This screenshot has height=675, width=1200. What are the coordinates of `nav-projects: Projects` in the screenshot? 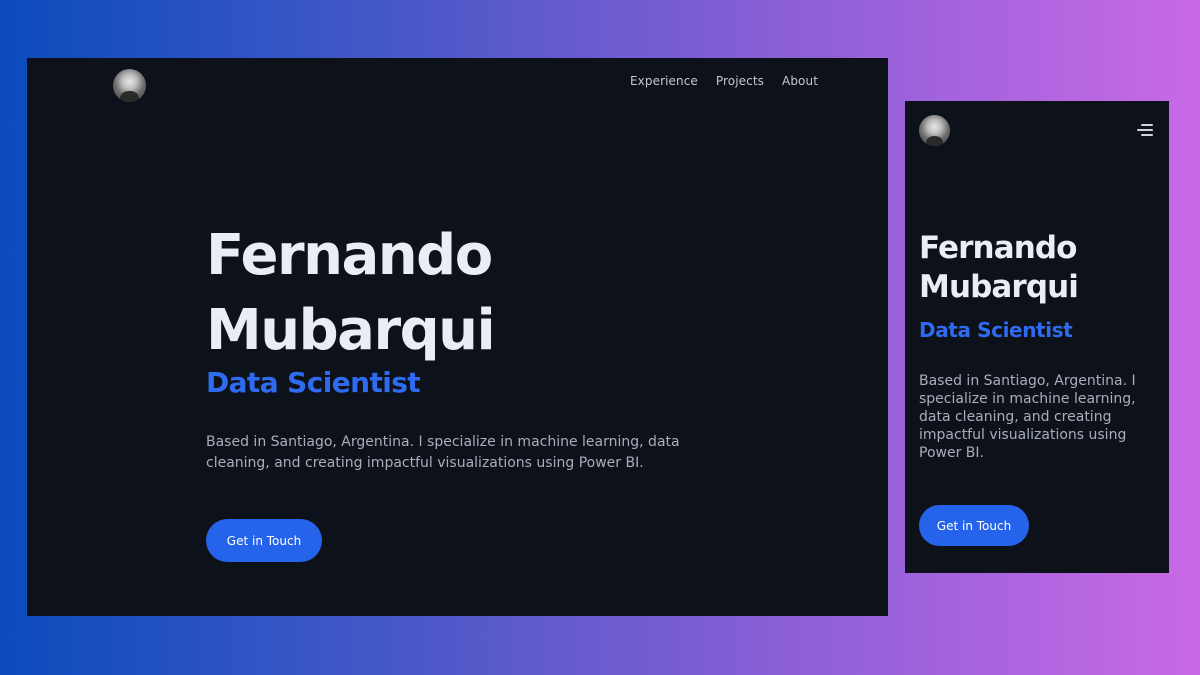 It's located at (740, 81).